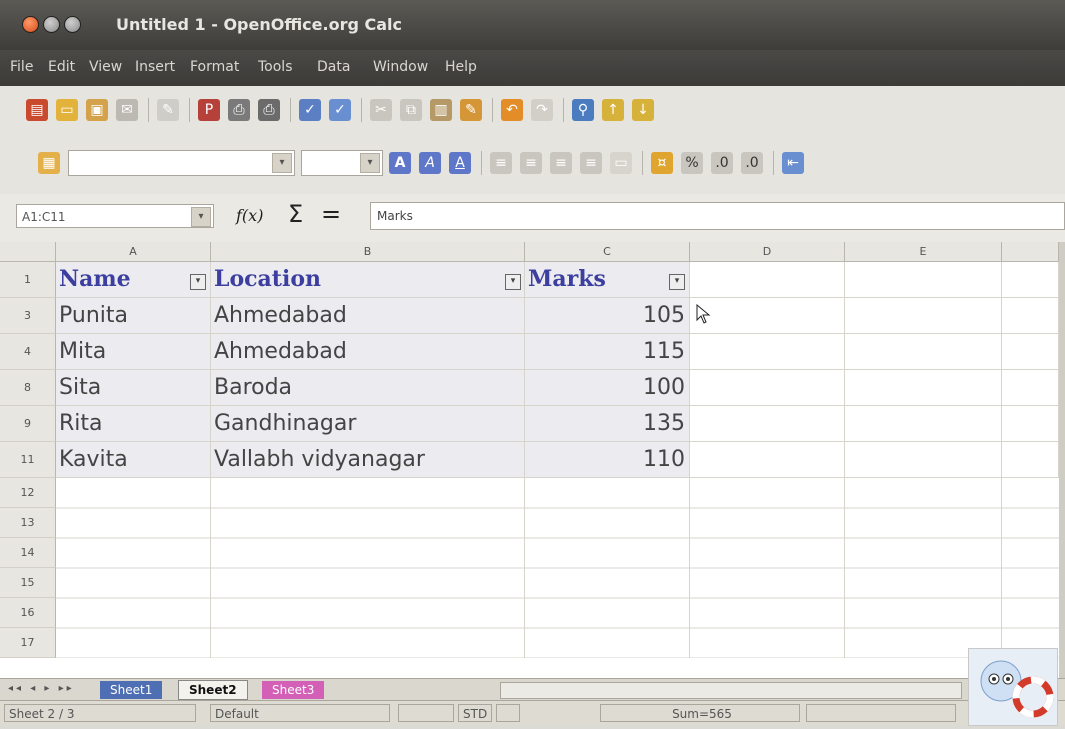 This screenshot has width=1065, height=729. What do you see at coordinates (426, 713) in the screenshot?
I see `zoom-field` at bounding box center [426, 713].